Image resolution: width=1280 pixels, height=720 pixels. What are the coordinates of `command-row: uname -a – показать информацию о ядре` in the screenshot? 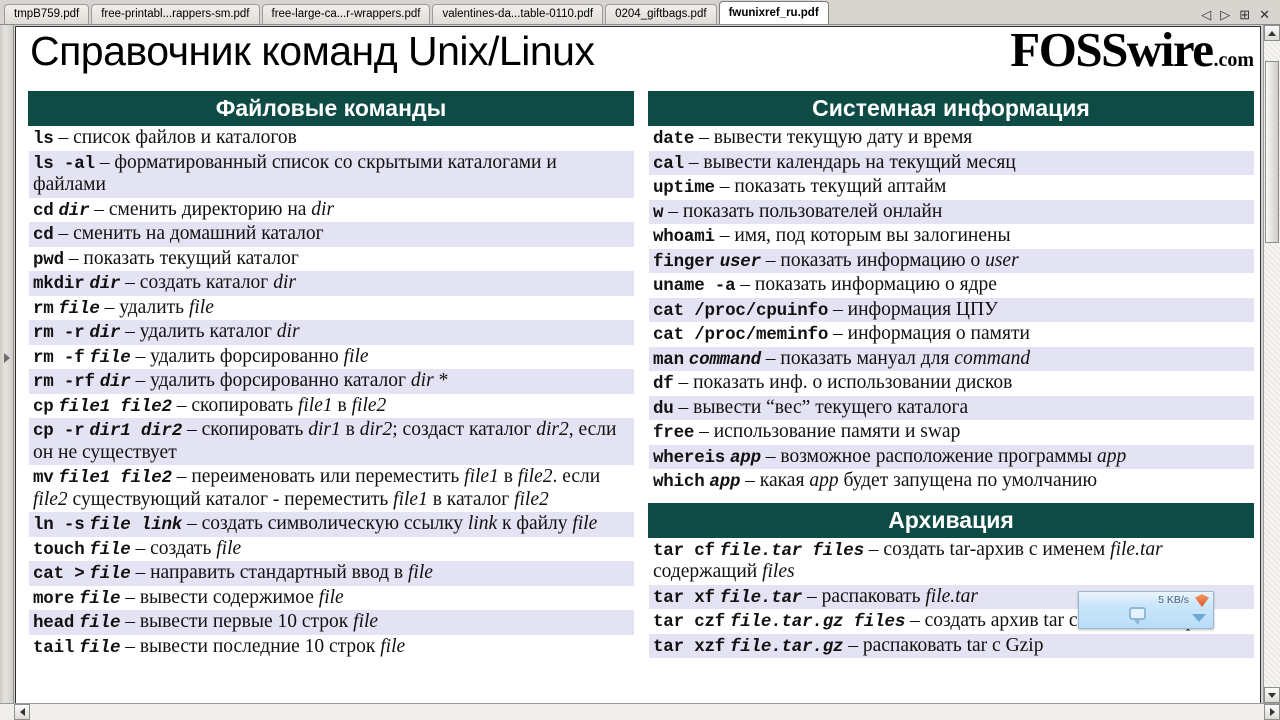 It's located at (951, 285).